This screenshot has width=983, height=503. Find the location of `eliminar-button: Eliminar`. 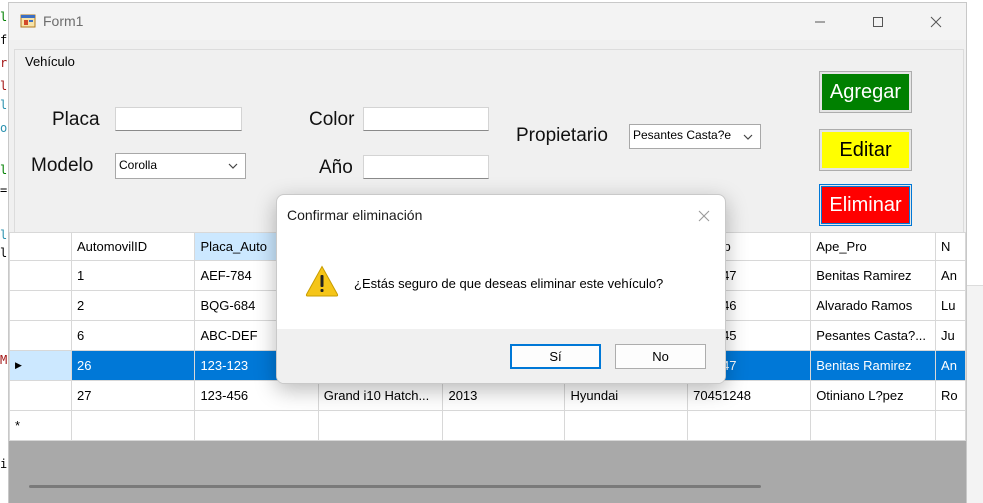

eliminar-button: Eliminar is located at coordinates (865, 205).